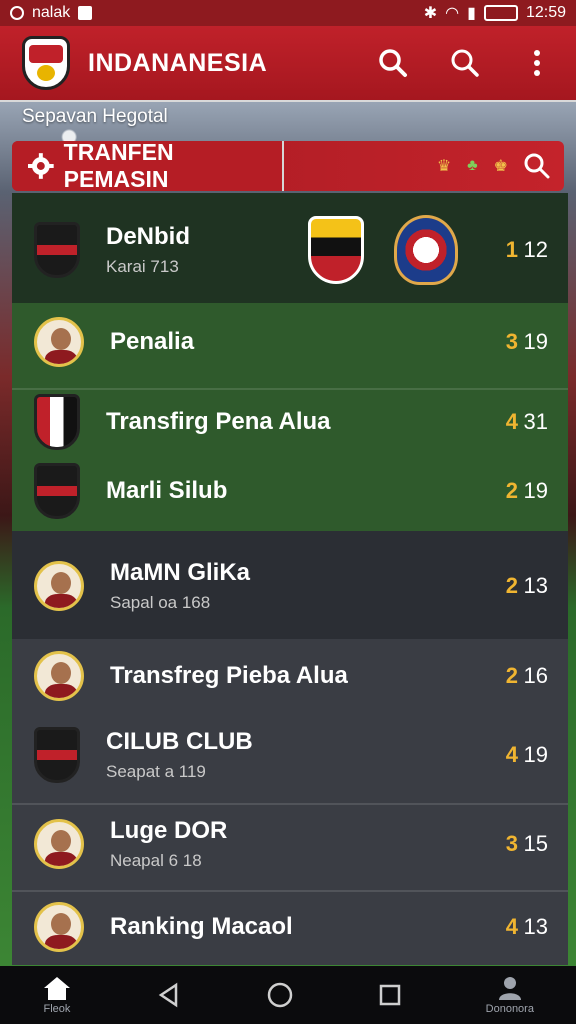 The width and height of the screenshot is (576, 1024). Describe the element at coordinates (218, 421) in the screenshot. I see `item-name: Transfirg Pena Alua` at that location.